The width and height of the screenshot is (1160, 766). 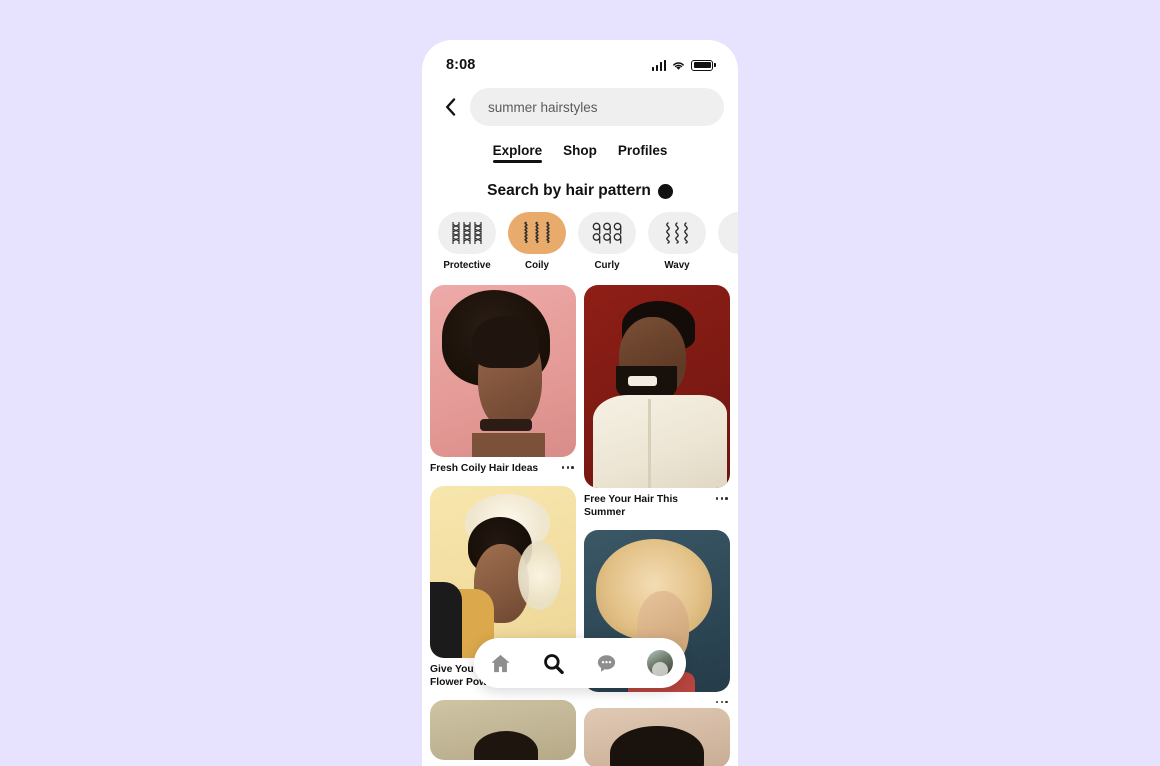 I want to click on chip-label: Protective, so click(x=467, y=265).